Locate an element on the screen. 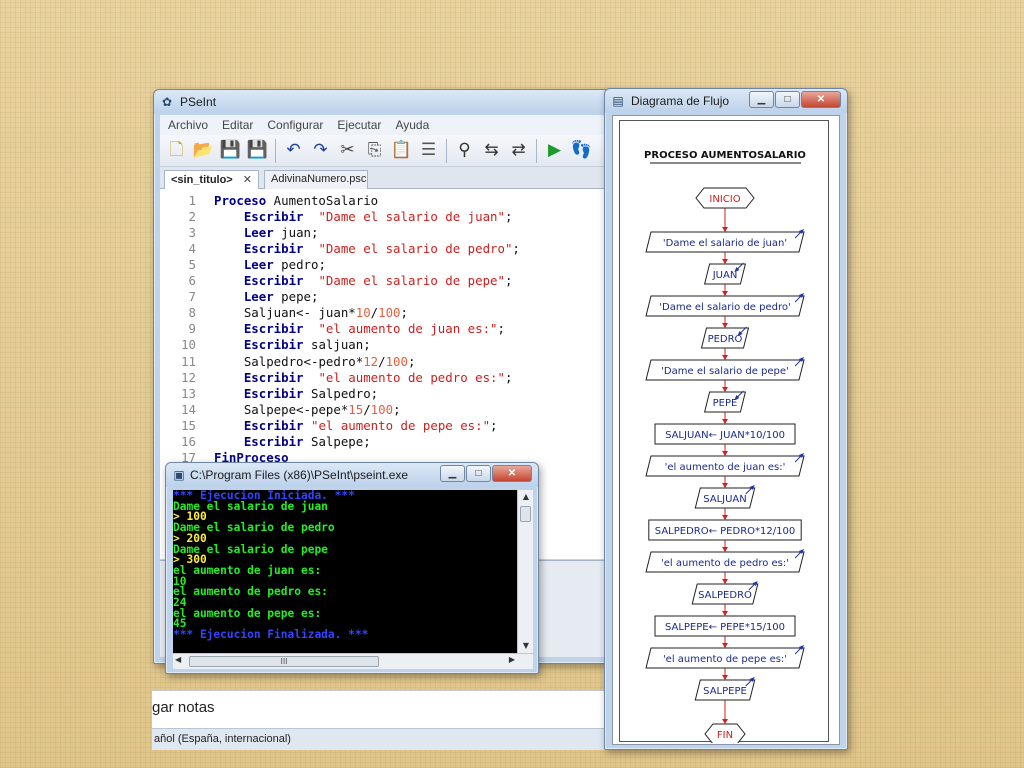 This screenshot has height=768, width=1024. scroll-left-icon: ◀ is located at coordinates (178, 659).